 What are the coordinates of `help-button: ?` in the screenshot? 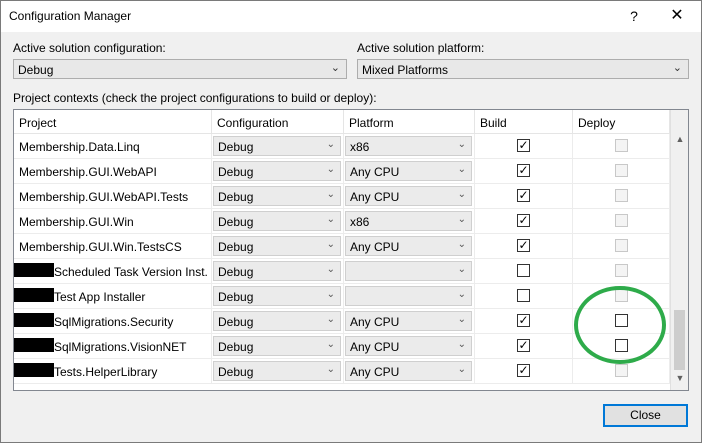 It's located at (634, 16).